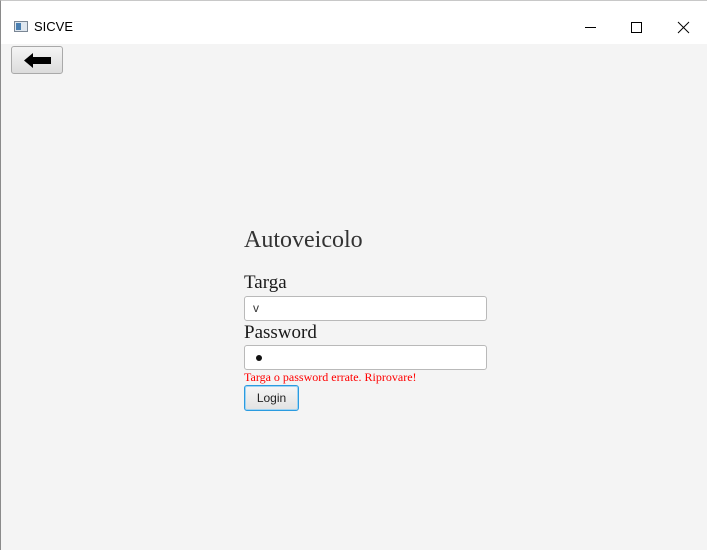  Describe the element at coordinates (259, 358) in the screenshot. I see `password-mask-dot` at that location.